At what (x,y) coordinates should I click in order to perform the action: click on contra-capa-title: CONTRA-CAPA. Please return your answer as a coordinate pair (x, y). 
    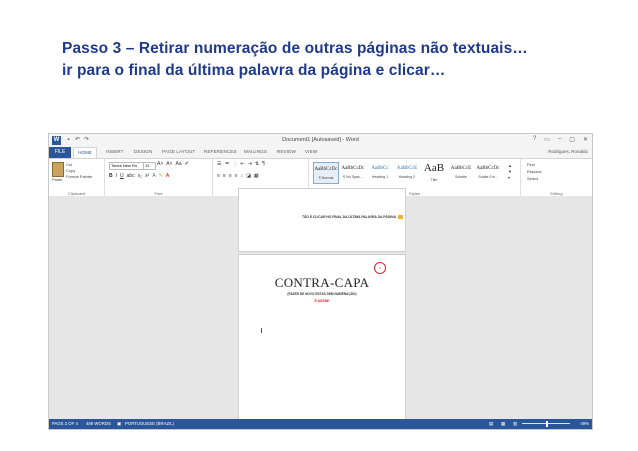
    Looking at the image, I should click on (322, 282).